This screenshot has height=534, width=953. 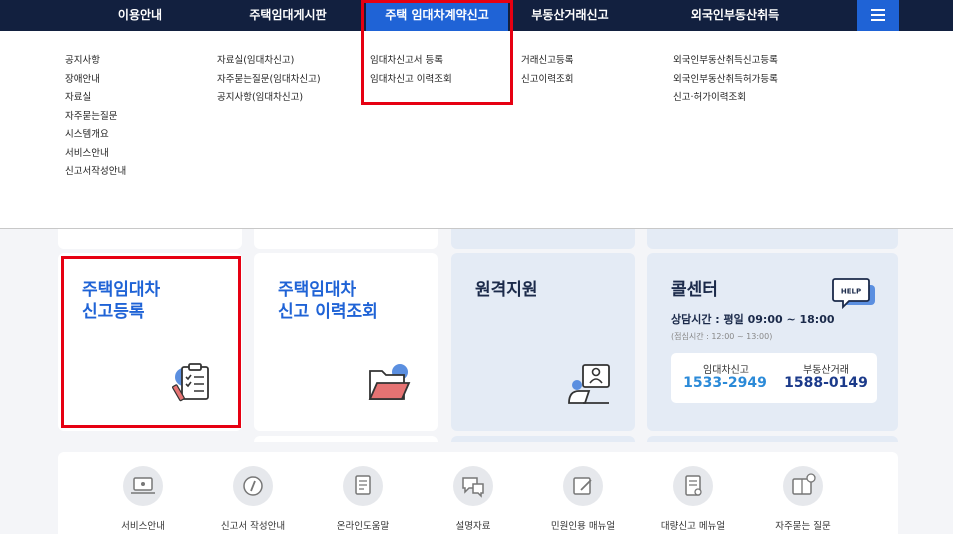 I want to click on card-call-center-title: 콜센터, so click(x=694, y=290).